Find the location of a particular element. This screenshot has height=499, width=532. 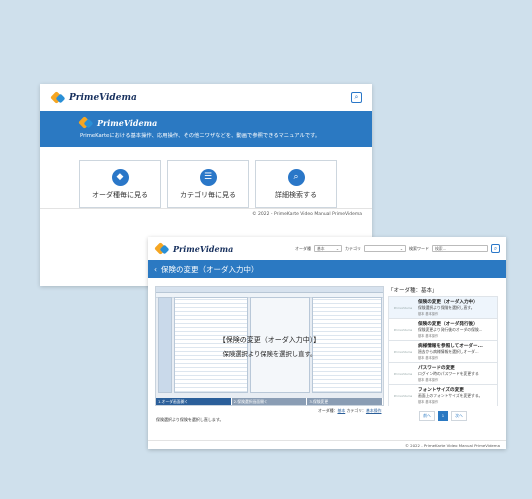

current-page-button: 1 is located at coordinates (443, 416).